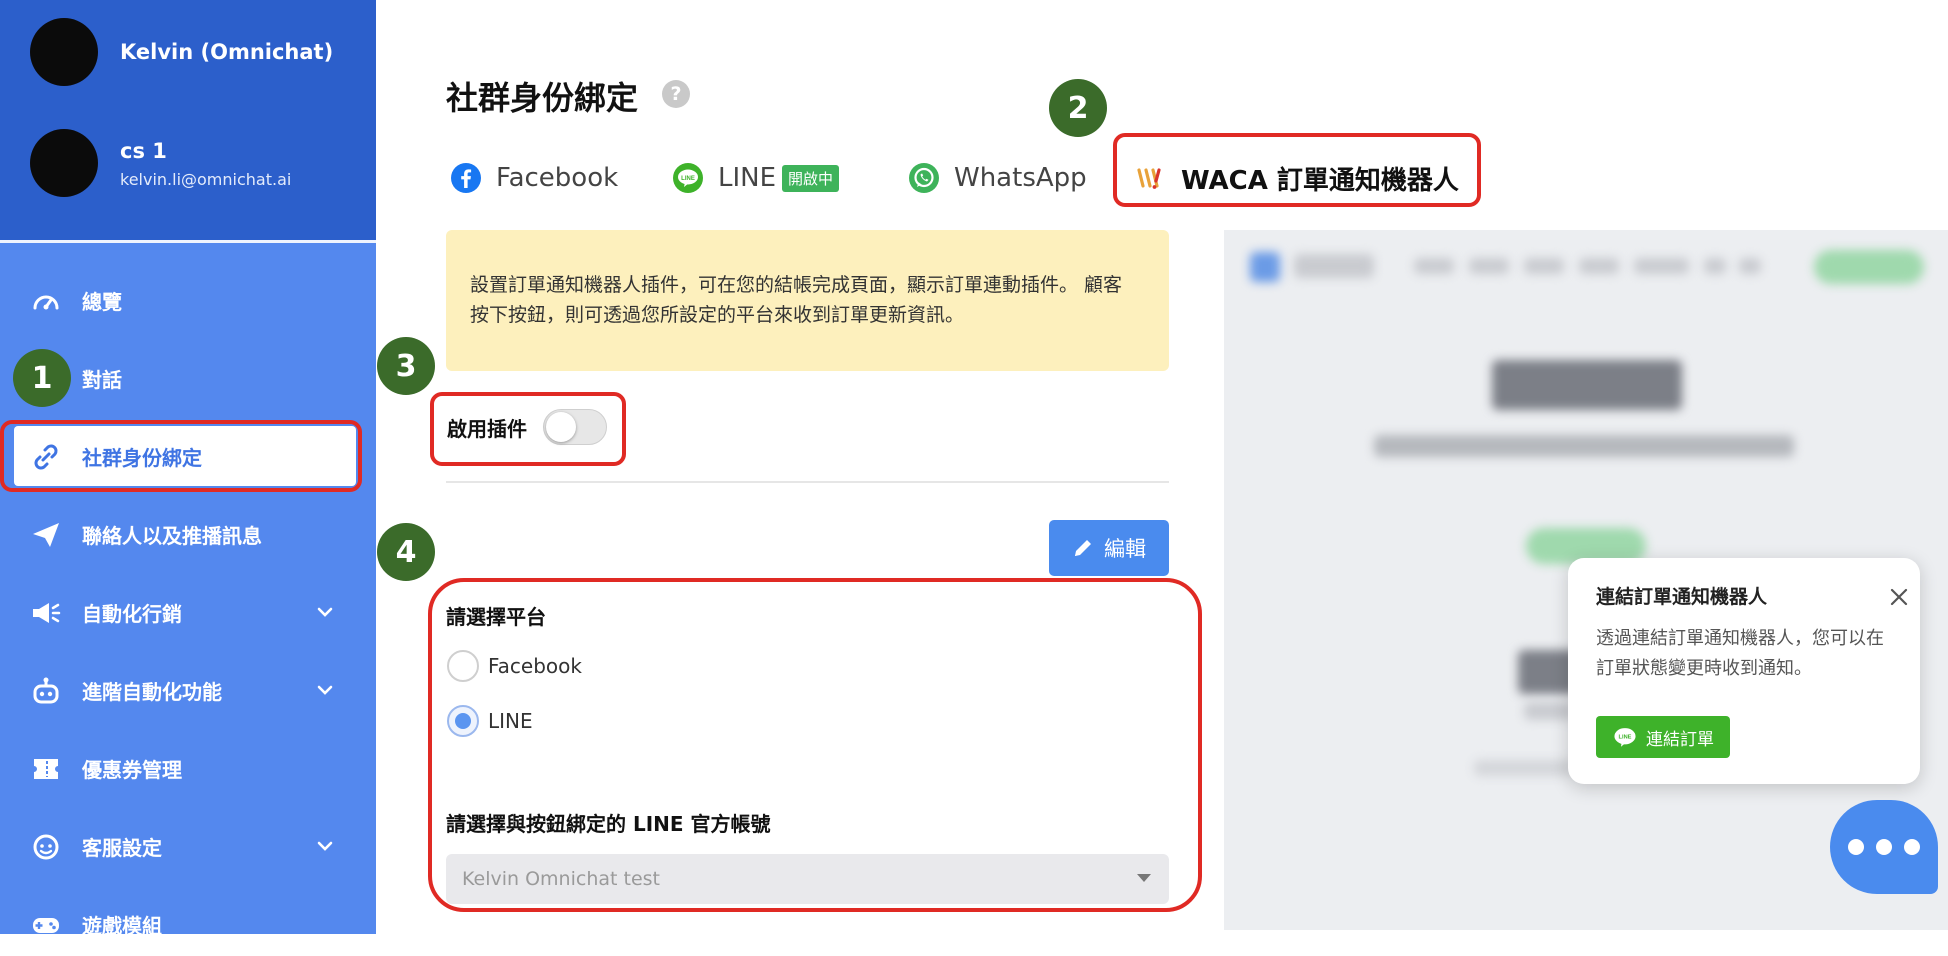  I want to click on step-badge-1: 1, so click(42, 378).